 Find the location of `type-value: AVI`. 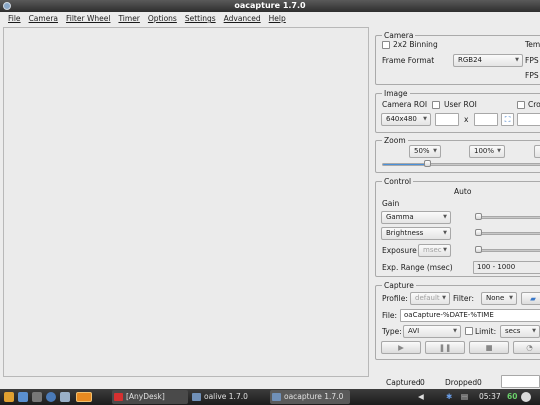

type-value: AVI is located at coordinates (414, 331).